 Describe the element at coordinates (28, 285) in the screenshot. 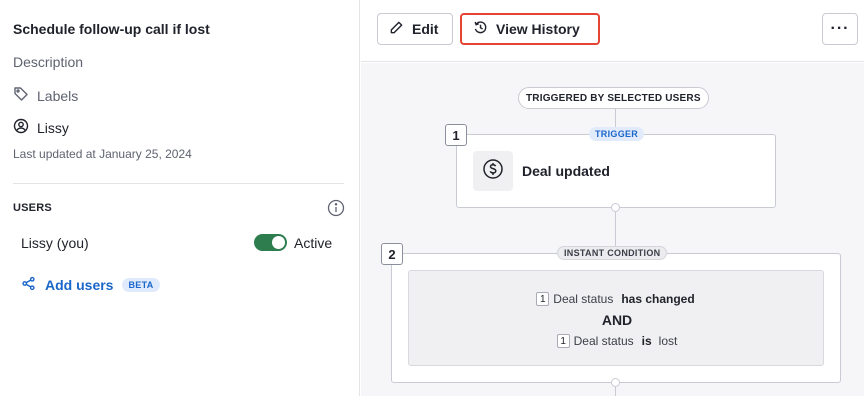

I see `share-icon` at that location.